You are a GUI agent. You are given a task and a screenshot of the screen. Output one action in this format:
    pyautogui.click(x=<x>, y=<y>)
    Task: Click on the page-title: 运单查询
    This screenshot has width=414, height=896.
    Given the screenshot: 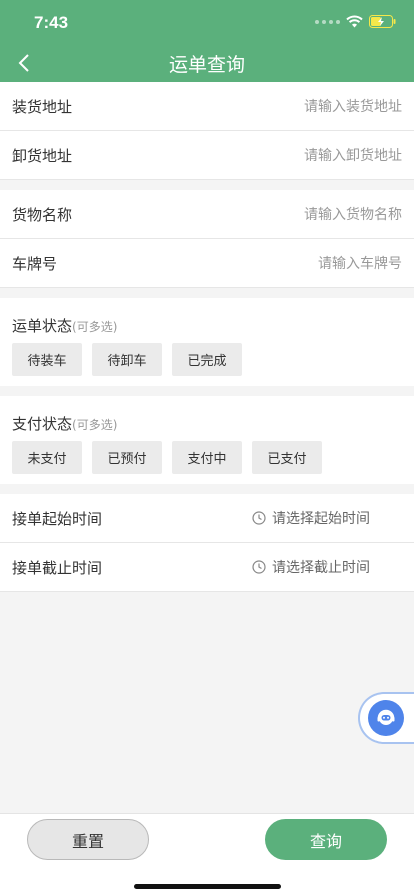 What is the action you would take?
    pyautogui.click(x=206, y=65)
    